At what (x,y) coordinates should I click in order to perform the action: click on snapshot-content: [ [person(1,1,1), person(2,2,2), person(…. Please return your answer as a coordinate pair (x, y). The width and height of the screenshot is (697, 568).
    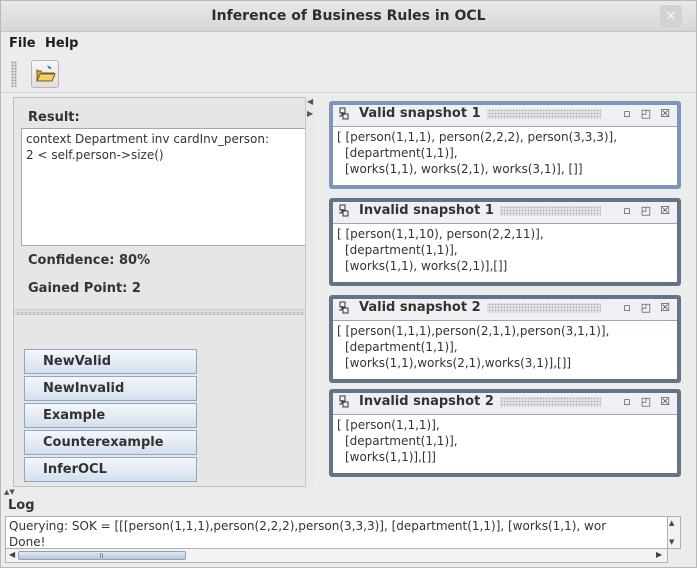
    Looking at the image, I should click on (505, 155).